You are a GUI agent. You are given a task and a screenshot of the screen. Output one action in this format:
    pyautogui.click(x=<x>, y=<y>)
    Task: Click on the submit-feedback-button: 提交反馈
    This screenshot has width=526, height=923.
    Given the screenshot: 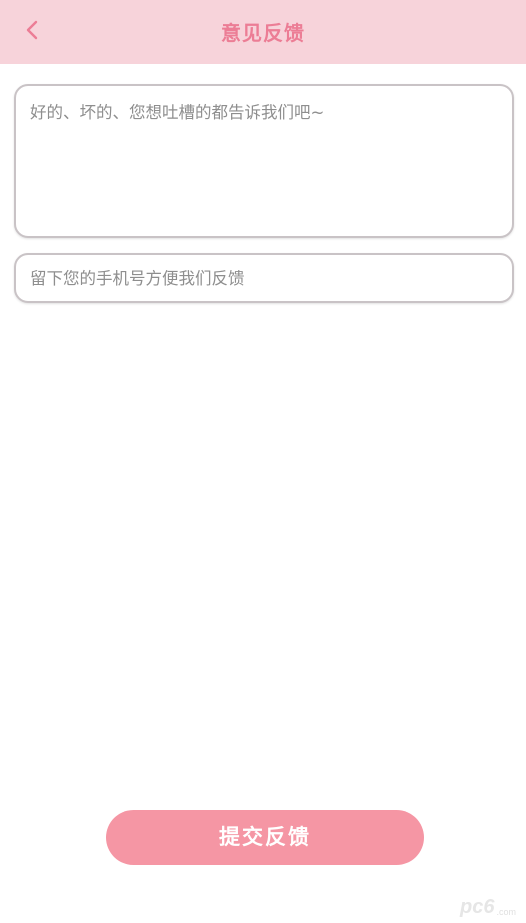 What is the action you would take?
    pyautogui.click(x=265, y=837)
    